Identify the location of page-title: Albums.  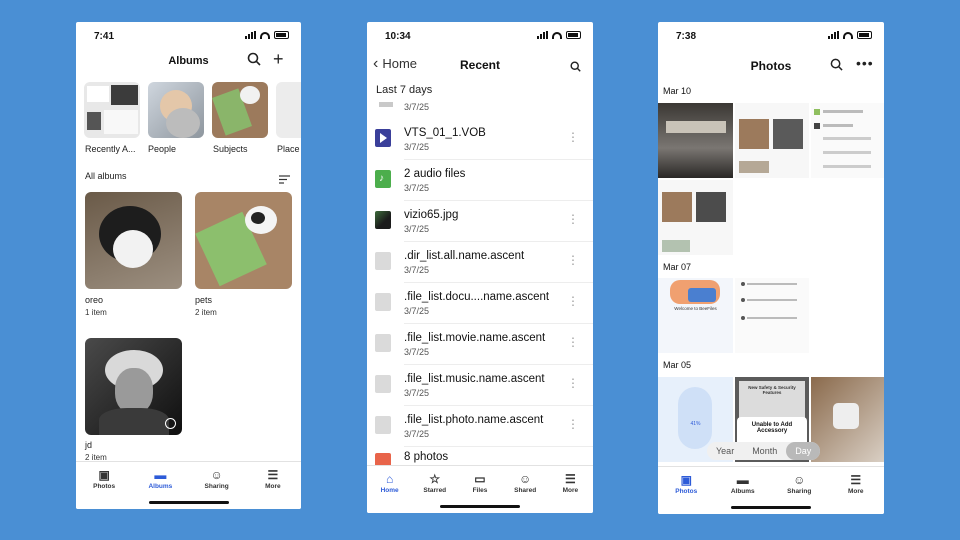
(188, 61).